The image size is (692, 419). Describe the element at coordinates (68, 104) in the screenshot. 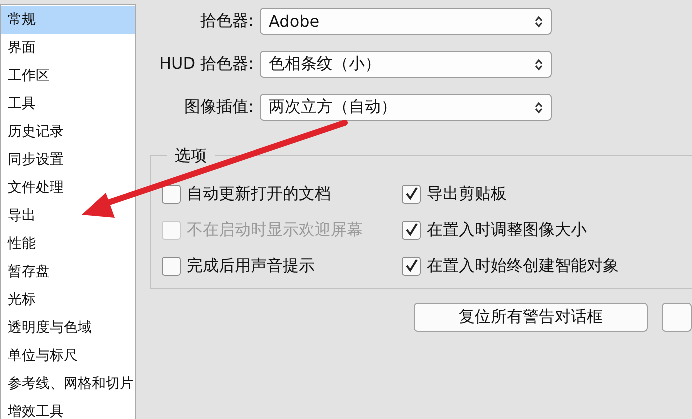

I see `sidebar-item: 工具` at that location.